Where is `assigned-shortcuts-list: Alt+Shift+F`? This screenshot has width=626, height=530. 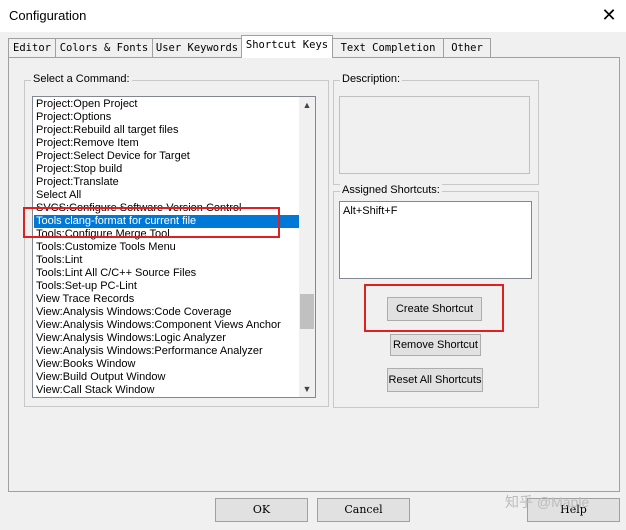 assigned-shortcuts-list: Alt+Shift+F is located at coordinates (435, 240).